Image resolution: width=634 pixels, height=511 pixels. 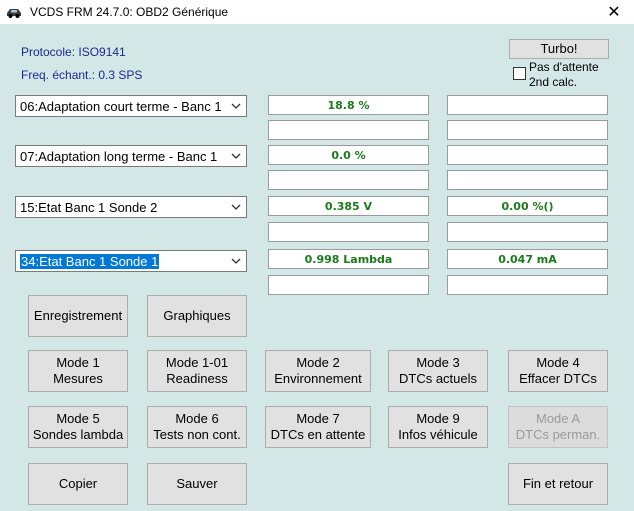 What do you see at coordinates (438, 427) in the screenshot?
I see `mode-9-button: Mode 9 Infos véhicule` at bounding box center [438, 427].